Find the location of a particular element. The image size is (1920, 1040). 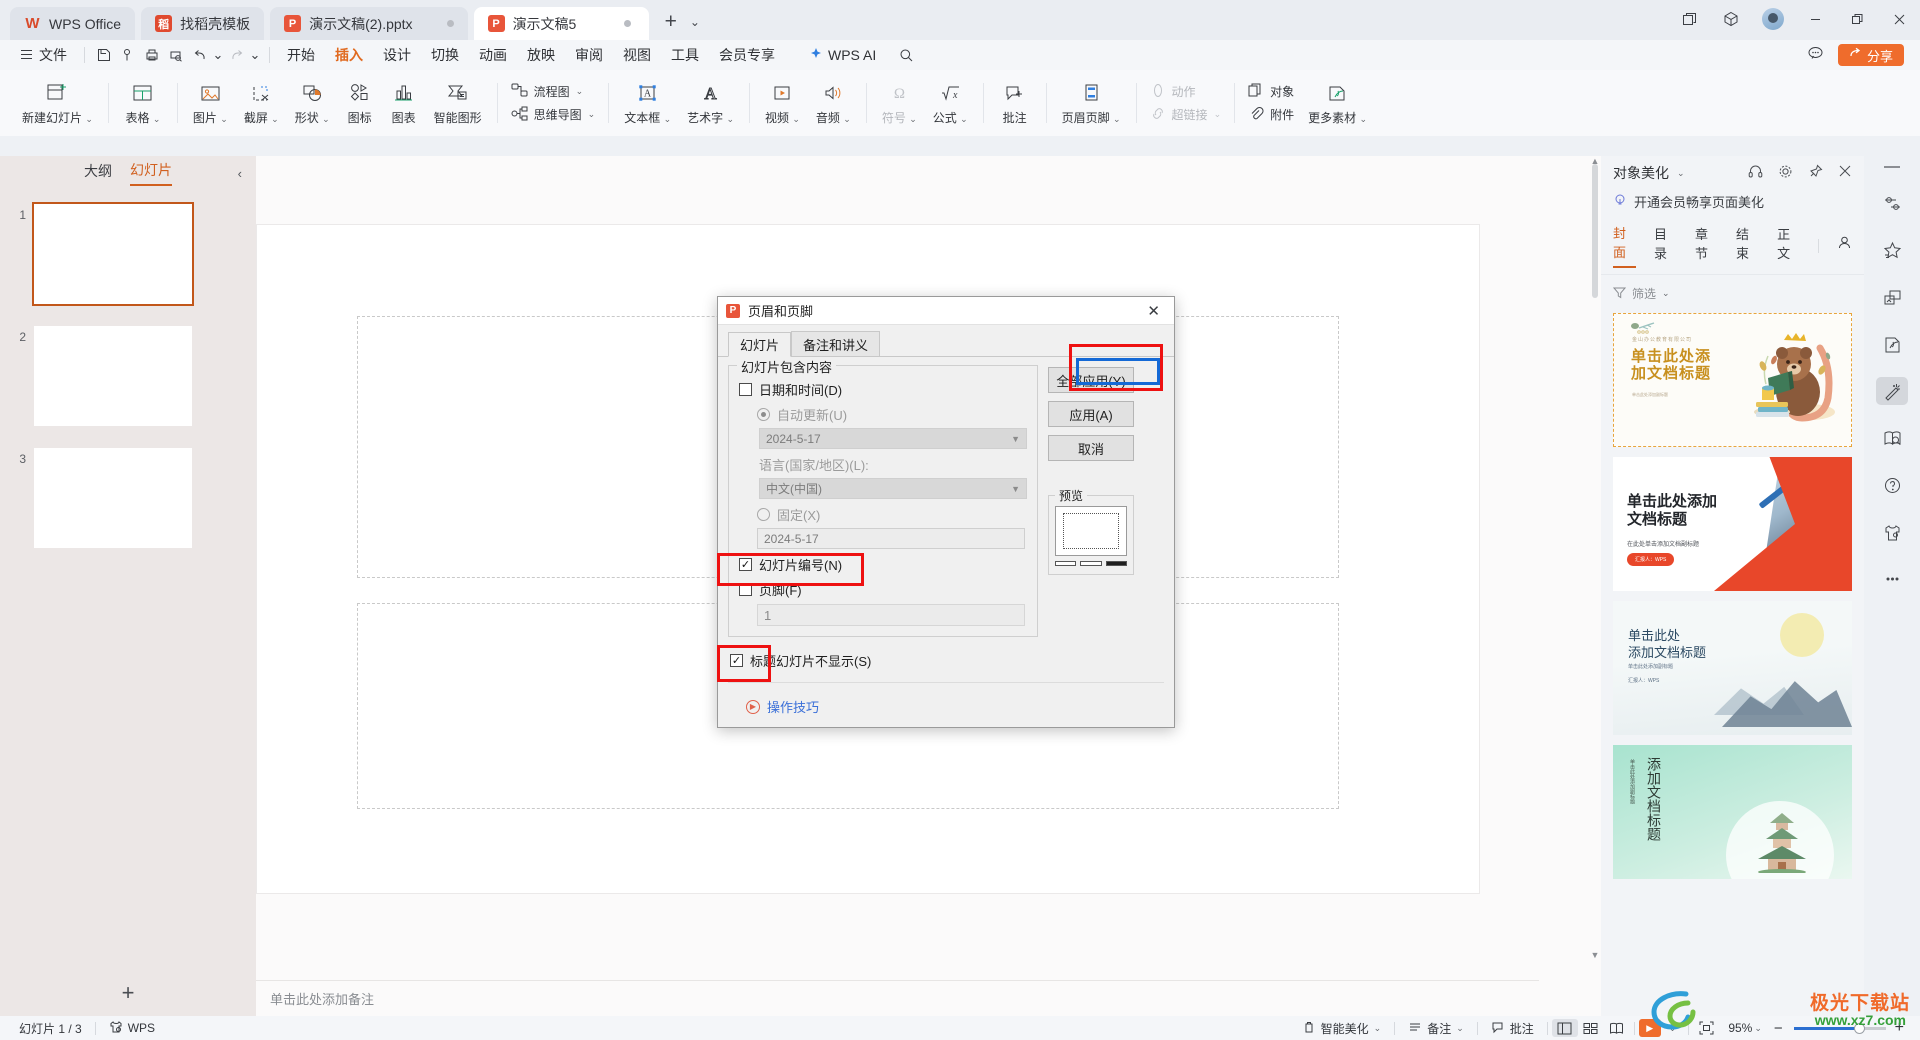

header-footer-button: 页眉页脚 ⌄ is located at coordinates (1091, 103).